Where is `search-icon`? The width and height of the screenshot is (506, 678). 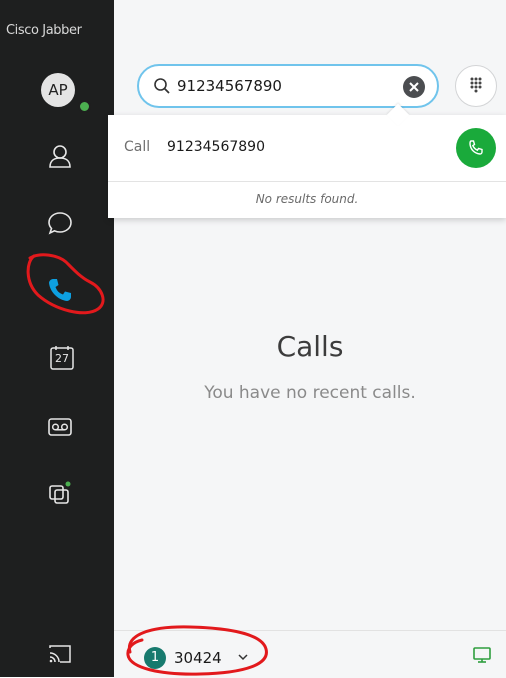 search-icon is located at coordinates (162, 86).